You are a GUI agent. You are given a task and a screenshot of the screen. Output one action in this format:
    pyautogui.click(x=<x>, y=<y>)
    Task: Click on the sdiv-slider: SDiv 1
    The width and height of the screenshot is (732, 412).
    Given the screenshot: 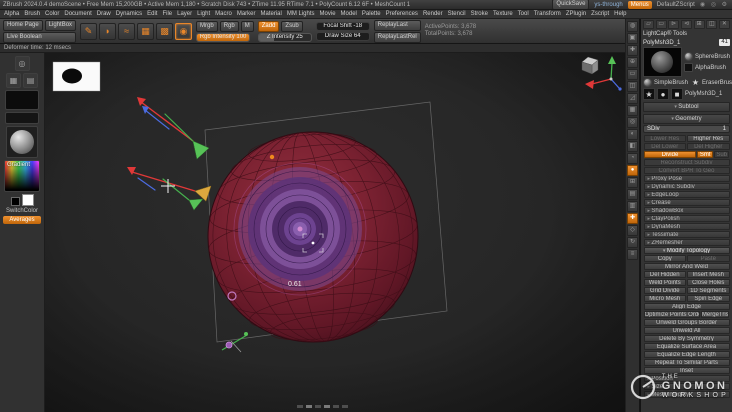 What is the action you would take?
    pyautogui.click(x=686, y=129)
    